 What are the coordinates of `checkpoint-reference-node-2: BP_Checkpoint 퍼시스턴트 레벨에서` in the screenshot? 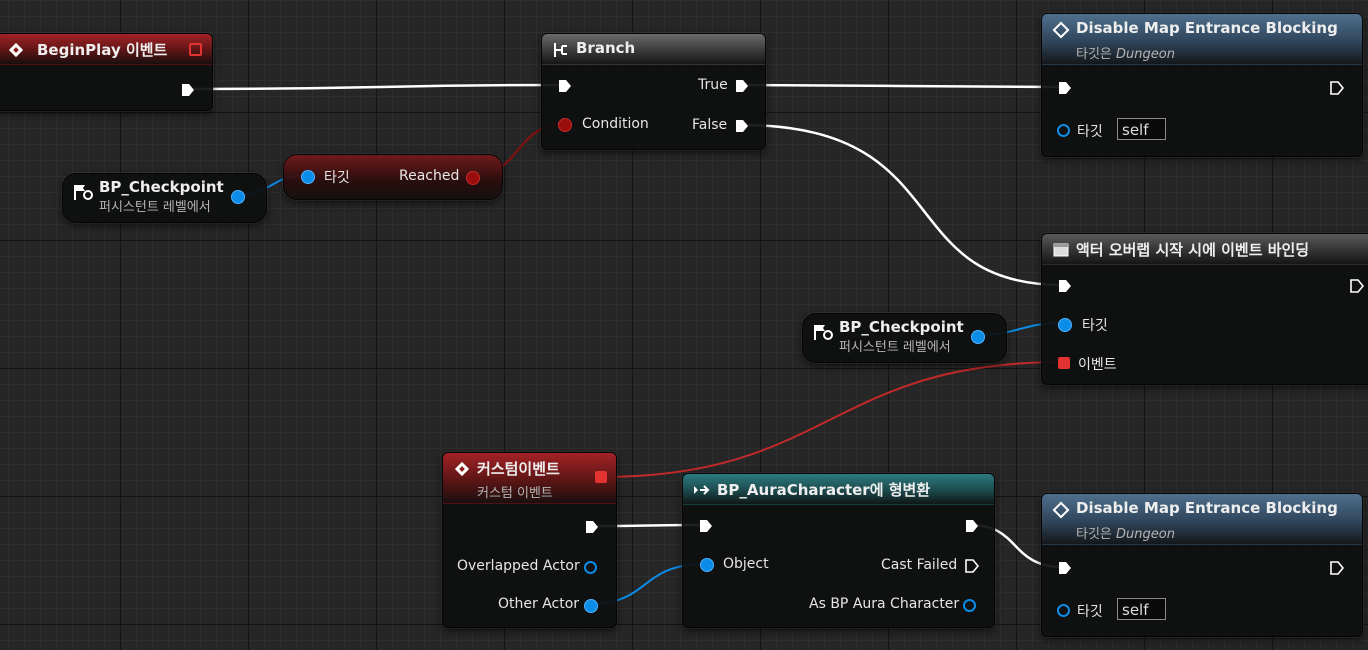 It's located at (904, 338).